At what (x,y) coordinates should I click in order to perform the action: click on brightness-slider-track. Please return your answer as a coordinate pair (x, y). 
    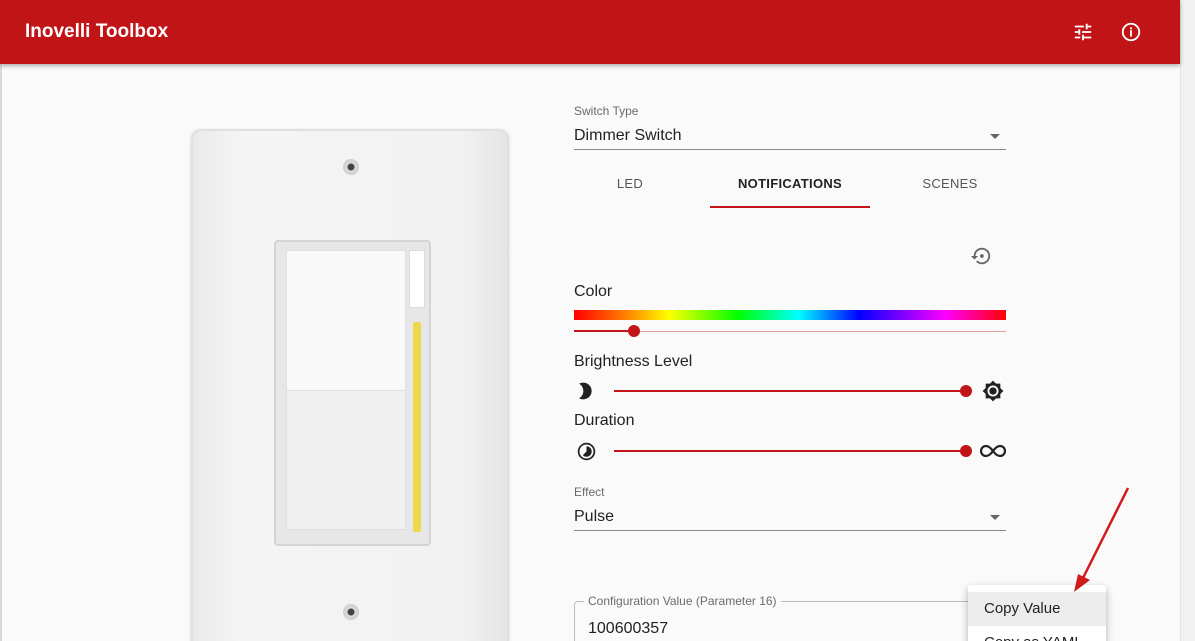
    Looking at the image, I should click on (790, 391).